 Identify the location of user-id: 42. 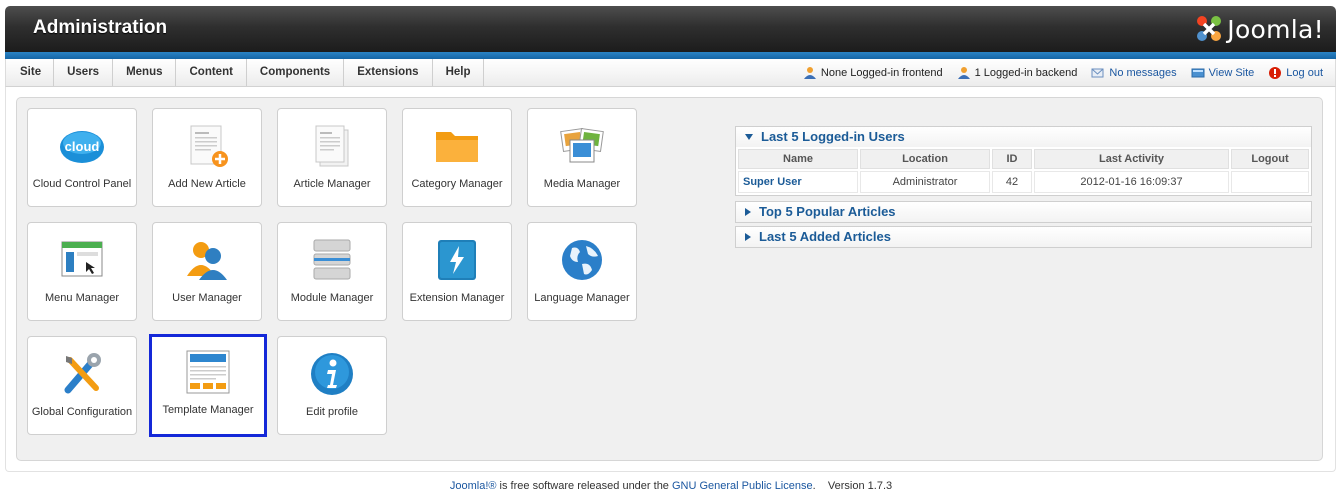
(1012, 182).